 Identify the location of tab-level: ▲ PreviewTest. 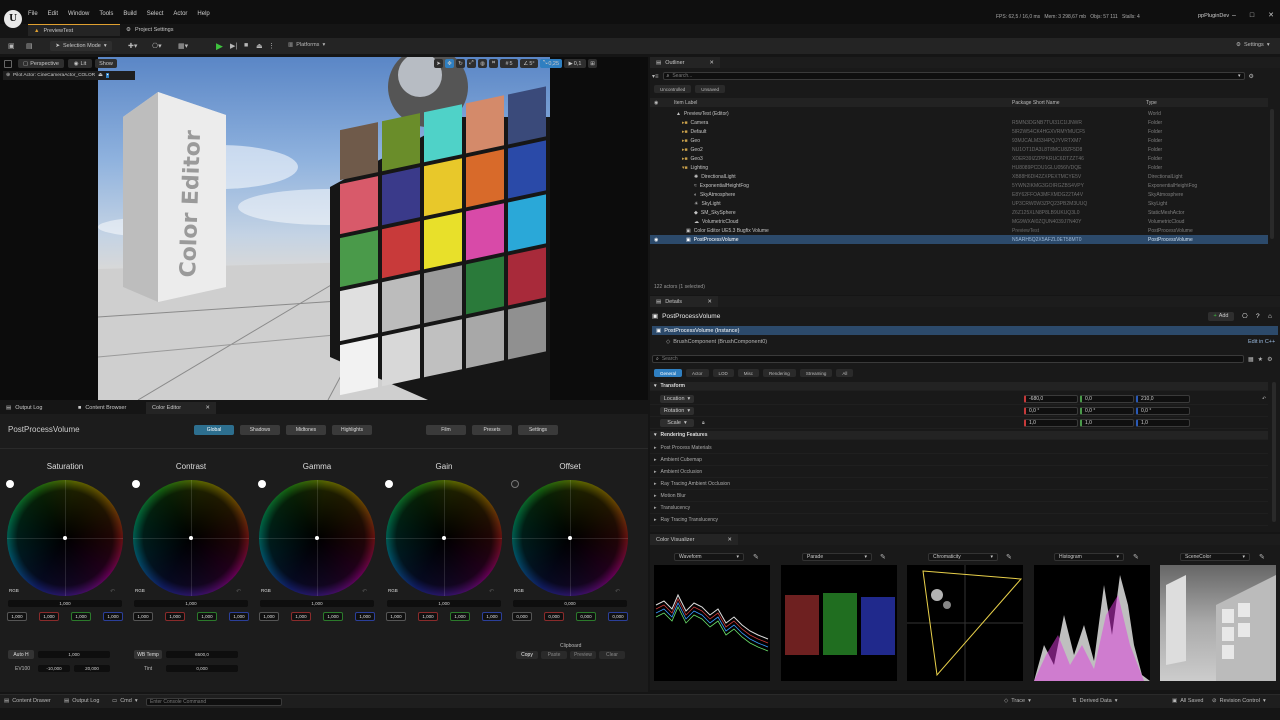
(74, 30).